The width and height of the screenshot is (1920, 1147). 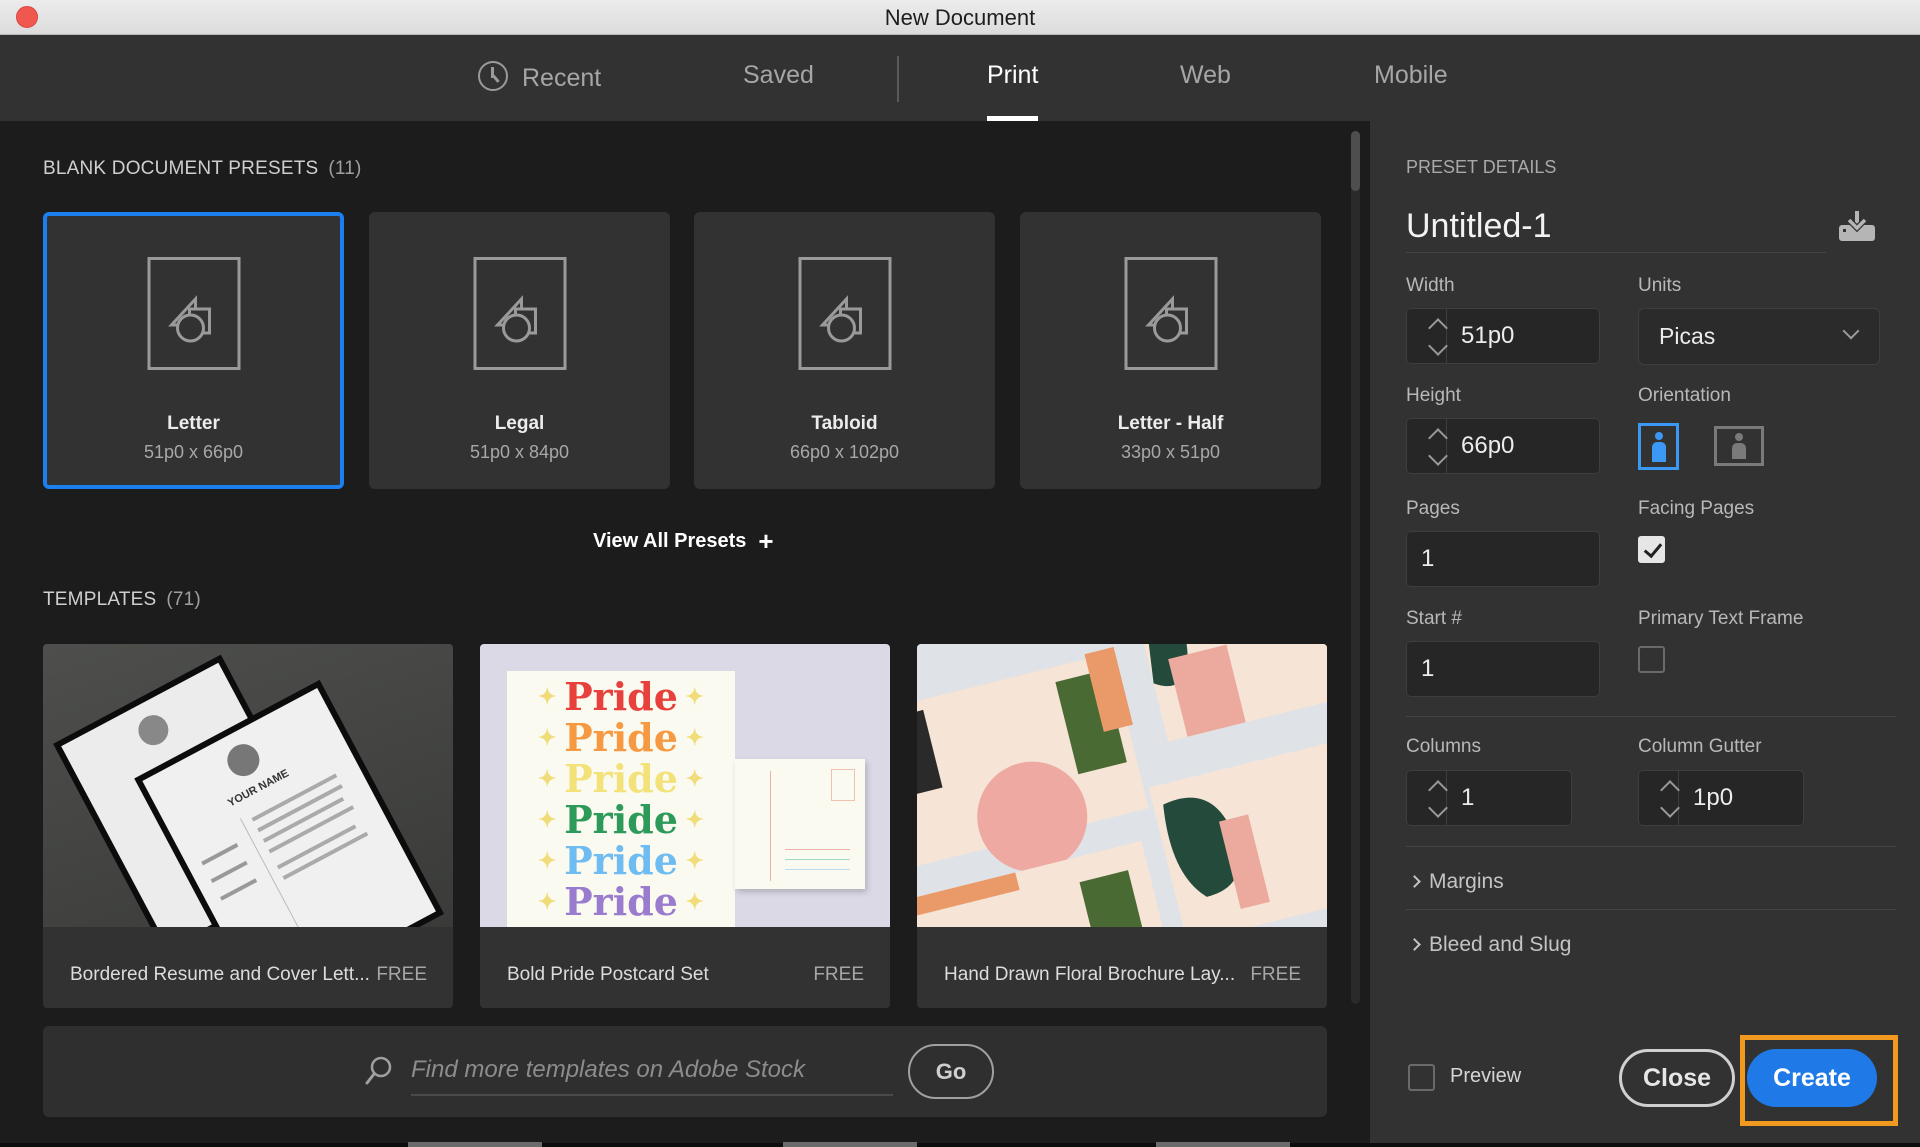 I want to click on close-button: Close, so click(x=1677, y=1078).